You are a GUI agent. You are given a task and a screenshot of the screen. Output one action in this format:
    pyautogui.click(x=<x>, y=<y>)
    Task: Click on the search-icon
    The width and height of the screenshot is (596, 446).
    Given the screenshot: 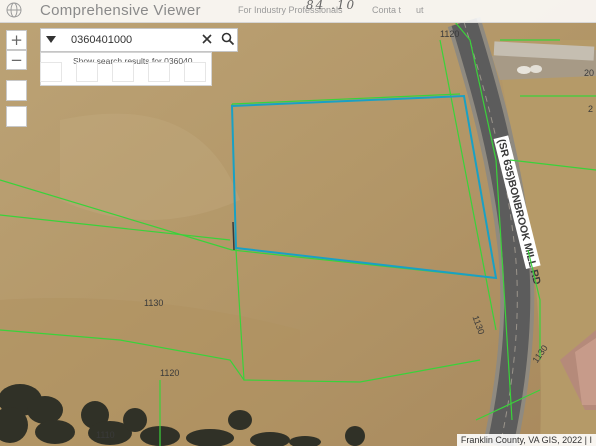 What is the action you would take?
    pyautogui.click(x=228, y=39)
    